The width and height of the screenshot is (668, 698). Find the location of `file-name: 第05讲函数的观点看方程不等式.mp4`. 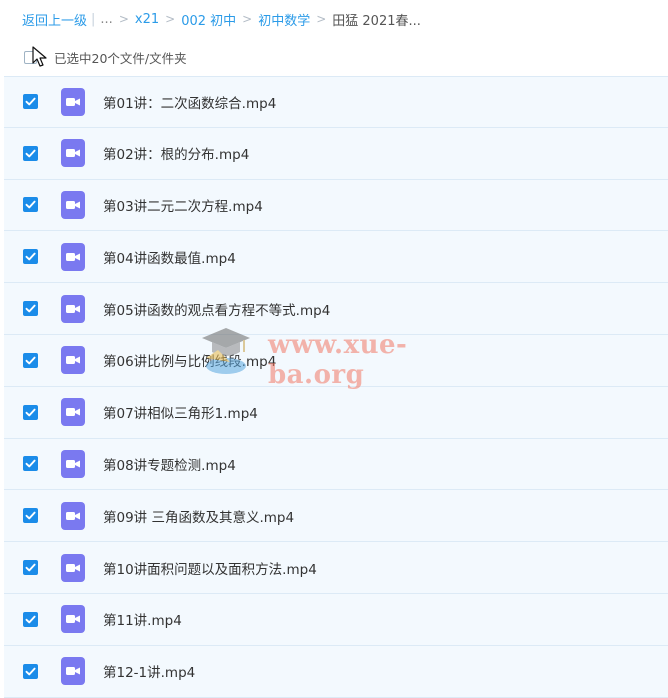

file-name: 第05讲函数的观点看方程不等式.mp4 is located at coordinates (216, 309).